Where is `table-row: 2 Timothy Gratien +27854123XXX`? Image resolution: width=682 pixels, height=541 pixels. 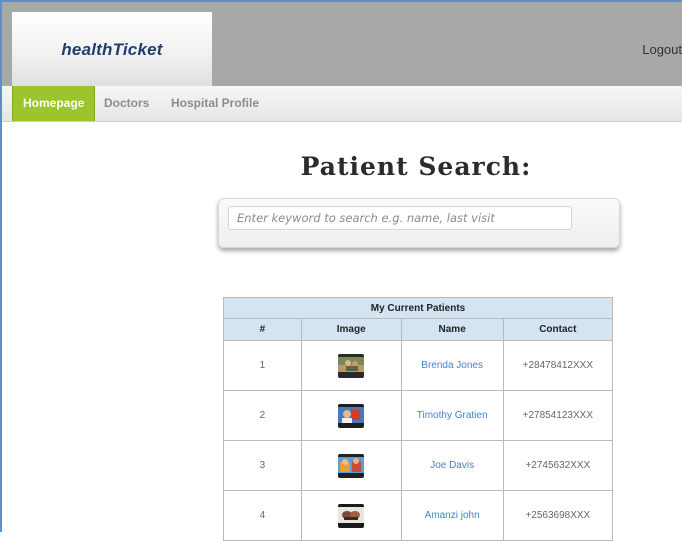 table-row: 2 Timothy Gratien +27854123XXX is located at coordinates (418, 415).